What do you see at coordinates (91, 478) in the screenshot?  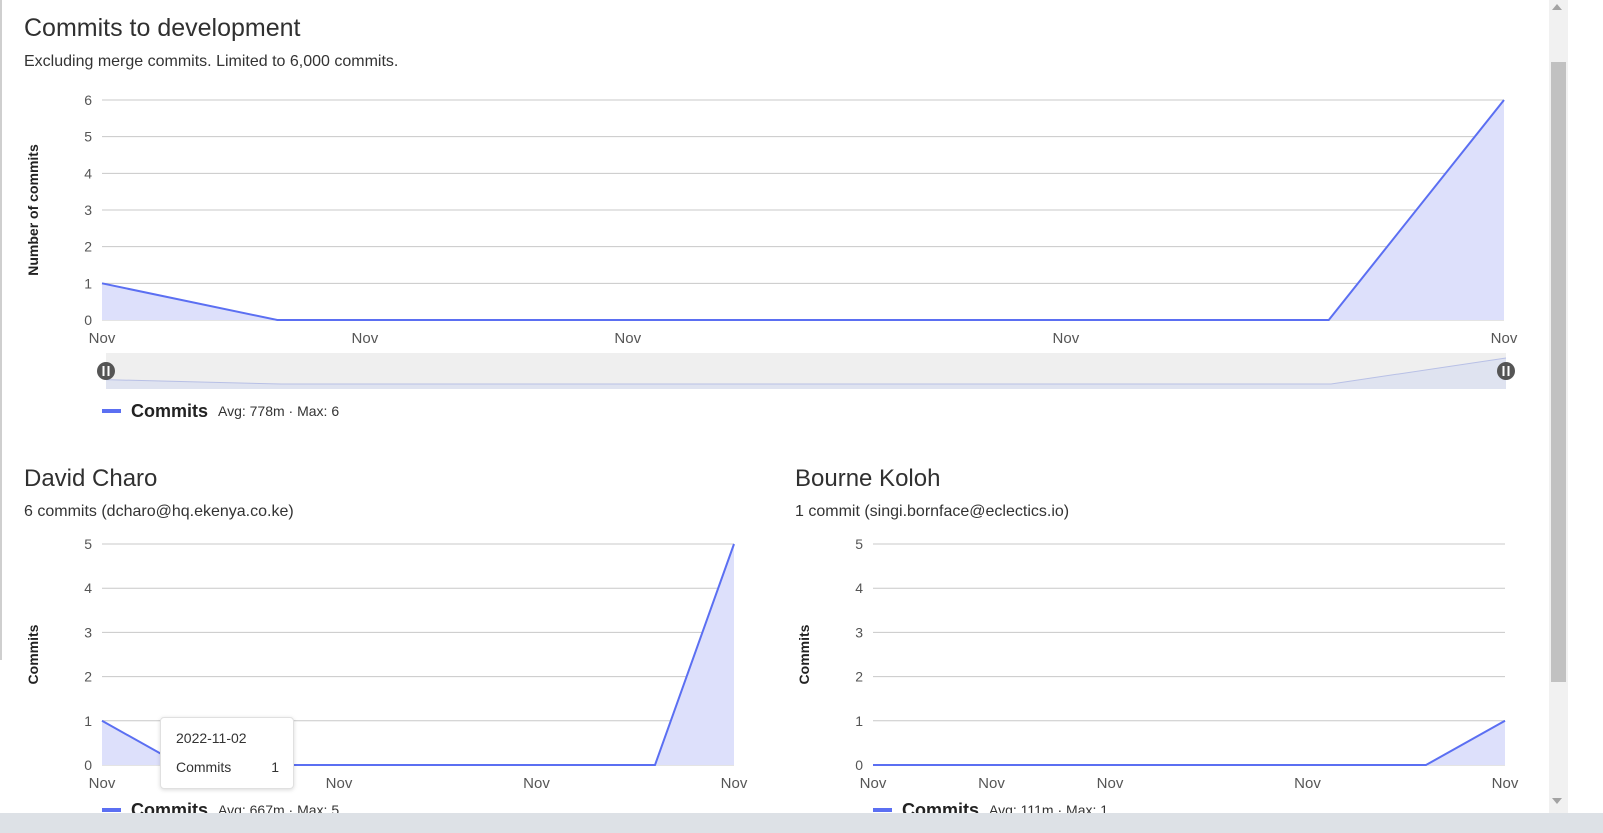 I see `user-name-1: David Charo` at bounding box center [91, 478].